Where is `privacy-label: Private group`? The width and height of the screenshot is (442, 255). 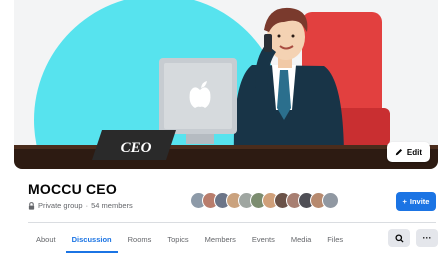 privacy-label: Private group is located at coordinates (60, 205).